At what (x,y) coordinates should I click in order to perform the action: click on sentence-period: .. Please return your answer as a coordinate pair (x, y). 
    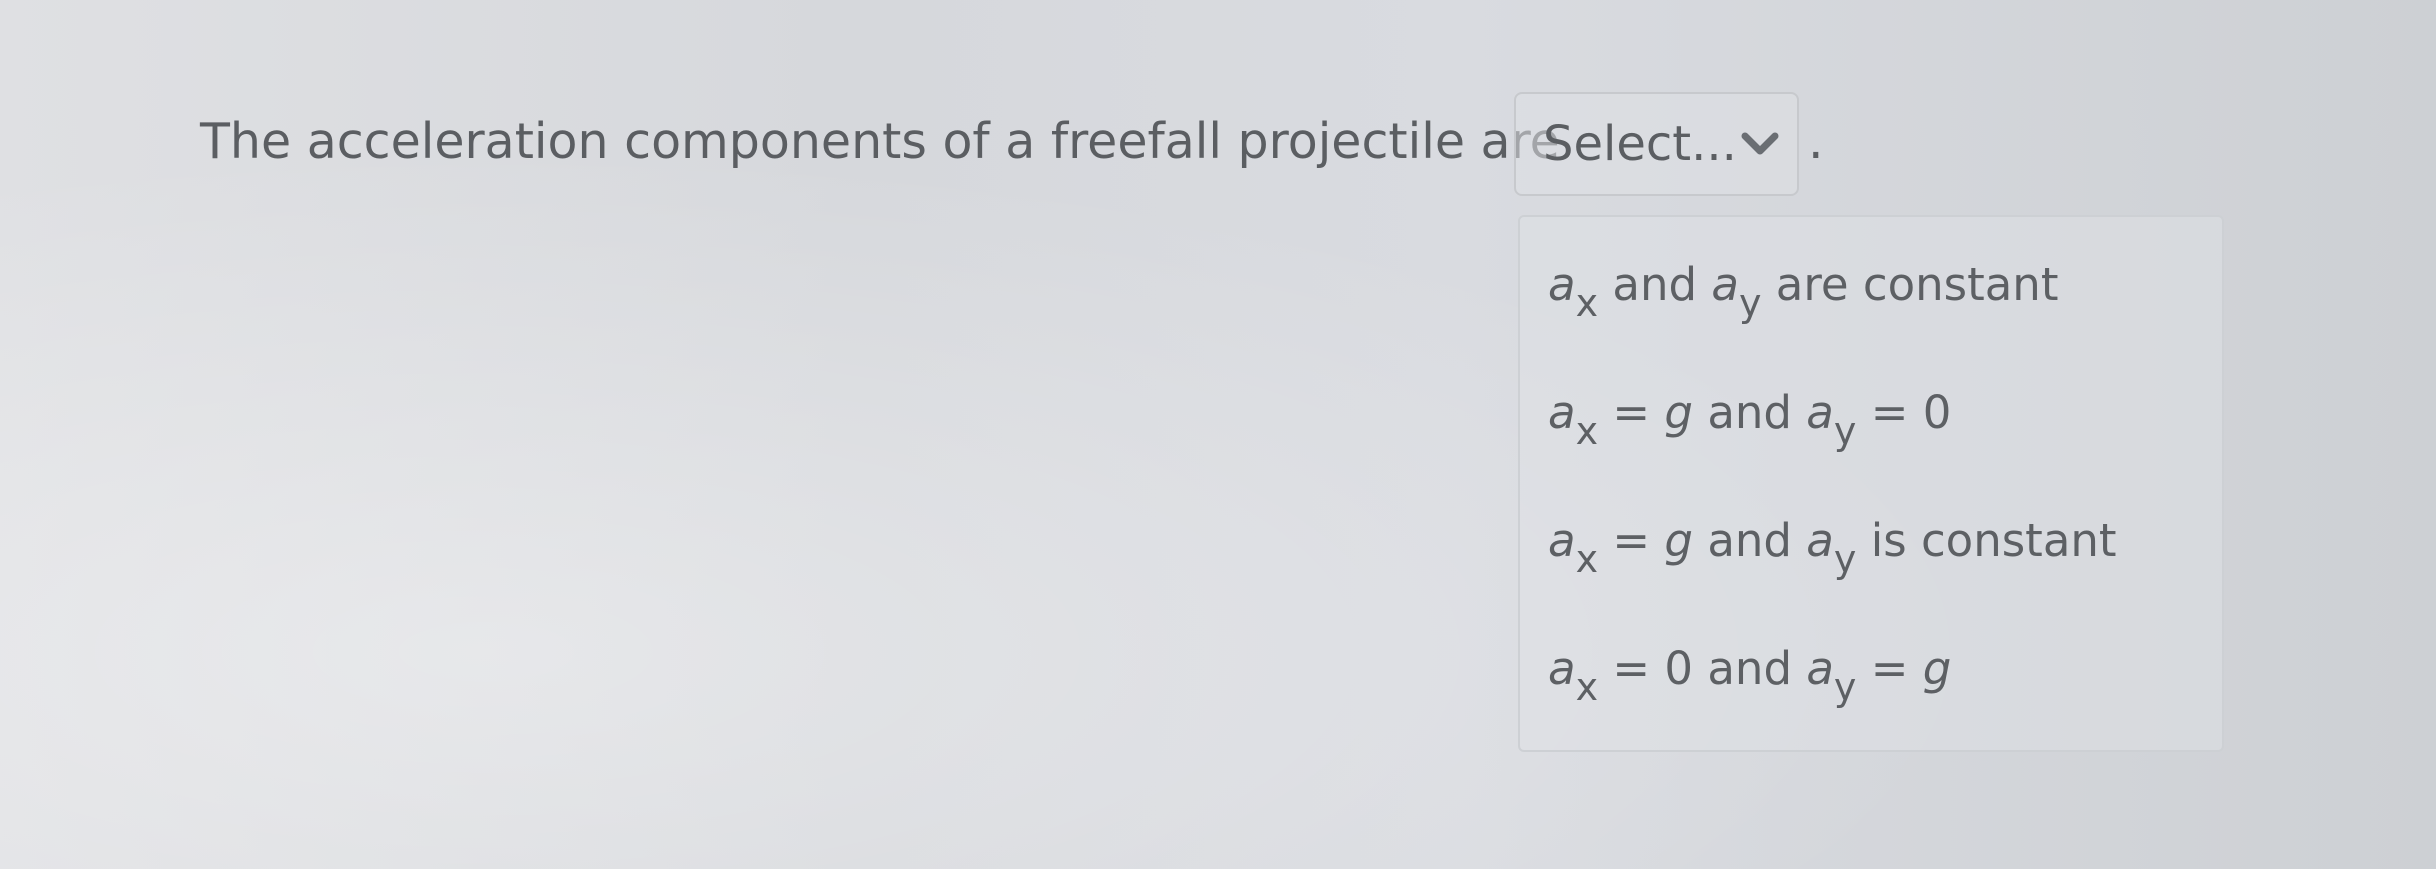
    Looking at the image, I should click on (1816, 141).